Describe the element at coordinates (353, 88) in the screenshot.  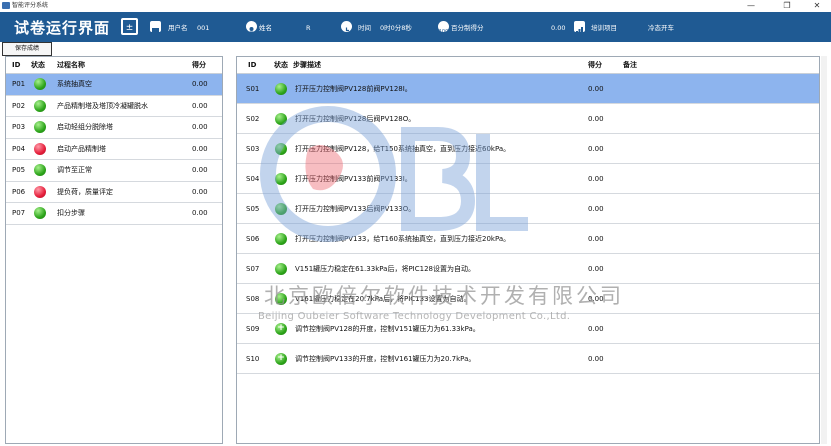
I see `step-desc: 打开压力控制阀PV128前阀PV128I。` at that location.